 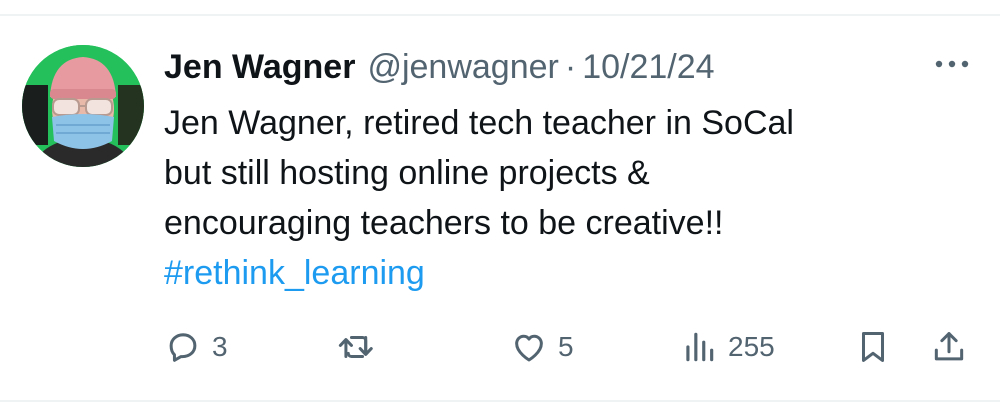 I want to click on share-button, so click(x=949, y=347).